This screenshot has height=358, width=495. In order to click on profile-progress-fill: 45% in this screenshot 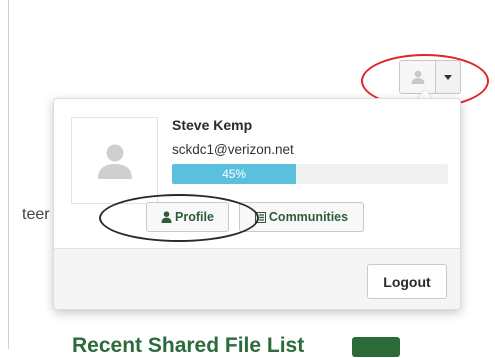, I will do `click(234, 174)`.